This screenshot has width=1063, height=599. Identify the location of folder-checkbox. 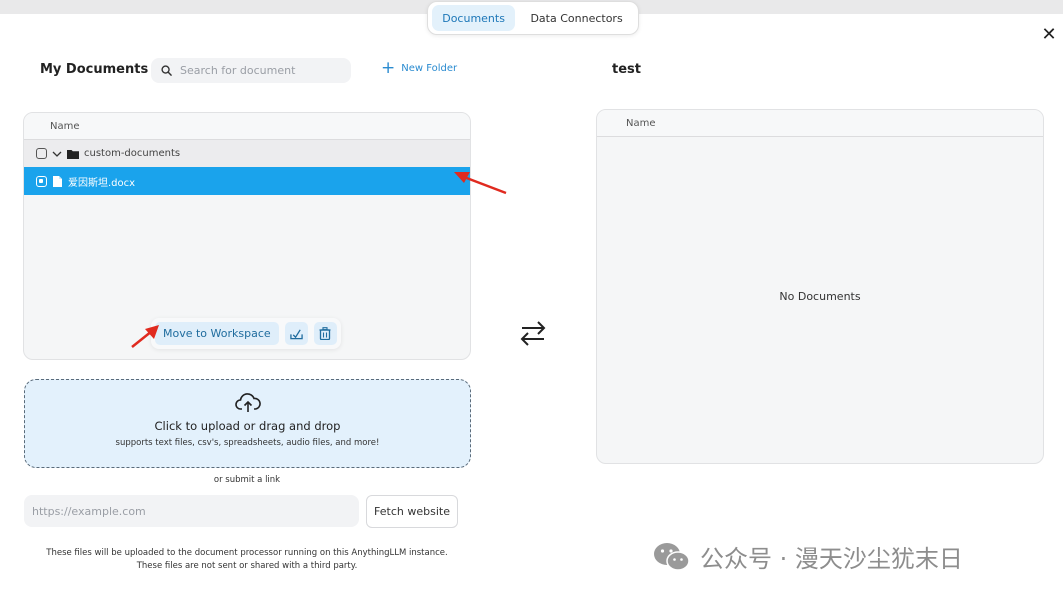
(41, 153).